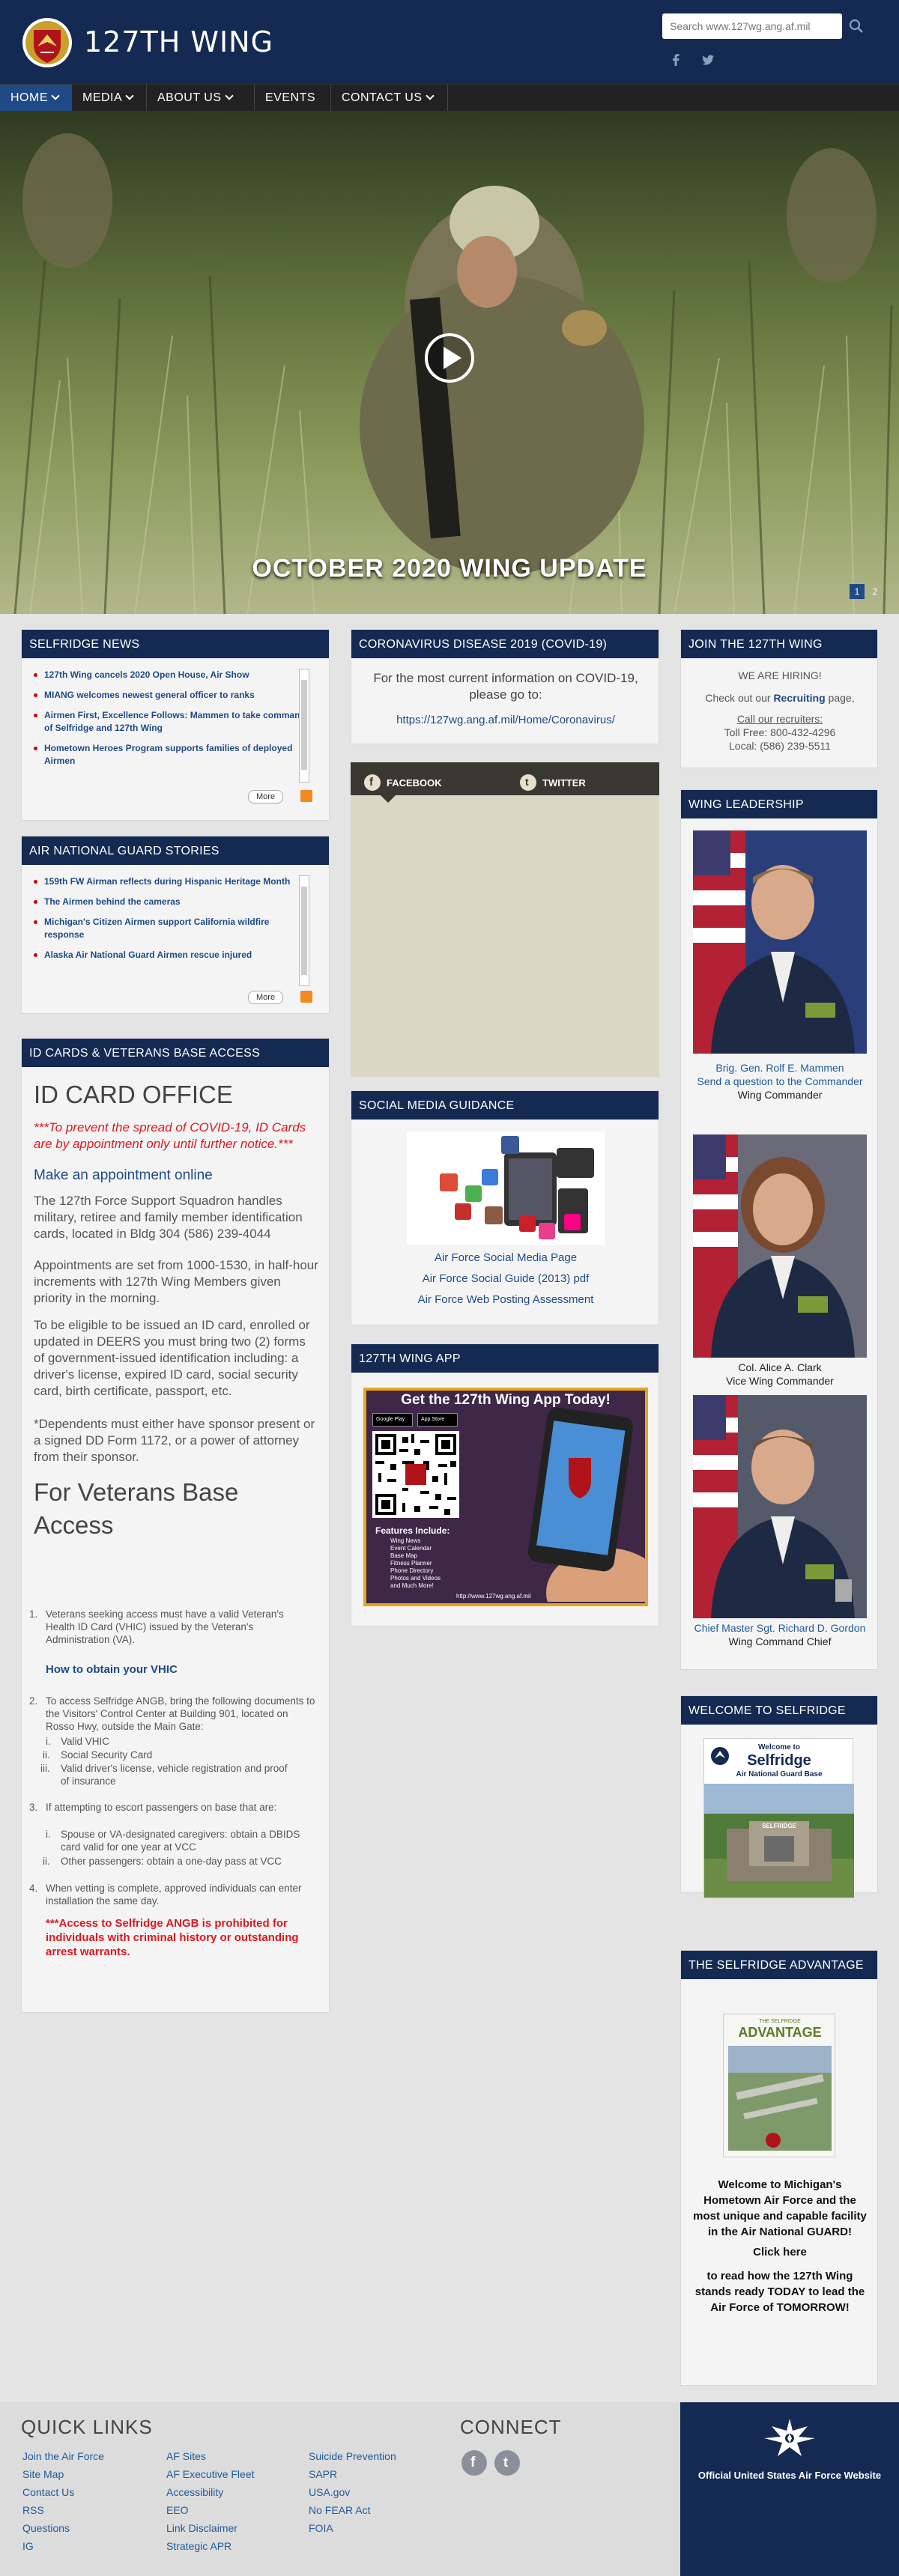 The height and width of the screenshot is (2576, 899). What do you see at coordinates (779, 2085) in the screenshot?
I see `advantage-brochure: THE SELFRIDGE ADVANTAGE` at bounding box center [779, 2085].